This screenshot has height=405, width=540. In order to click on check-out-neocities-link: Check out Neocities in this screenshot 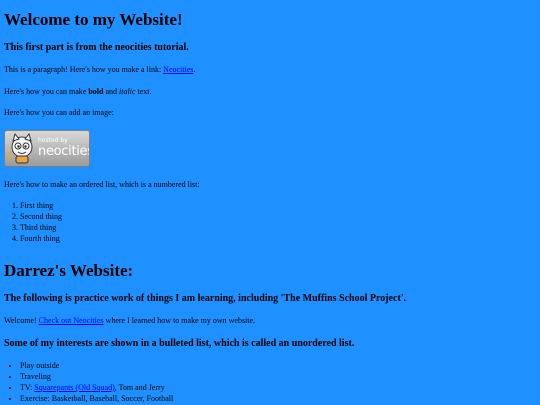, I will do `click(71, 320)`.